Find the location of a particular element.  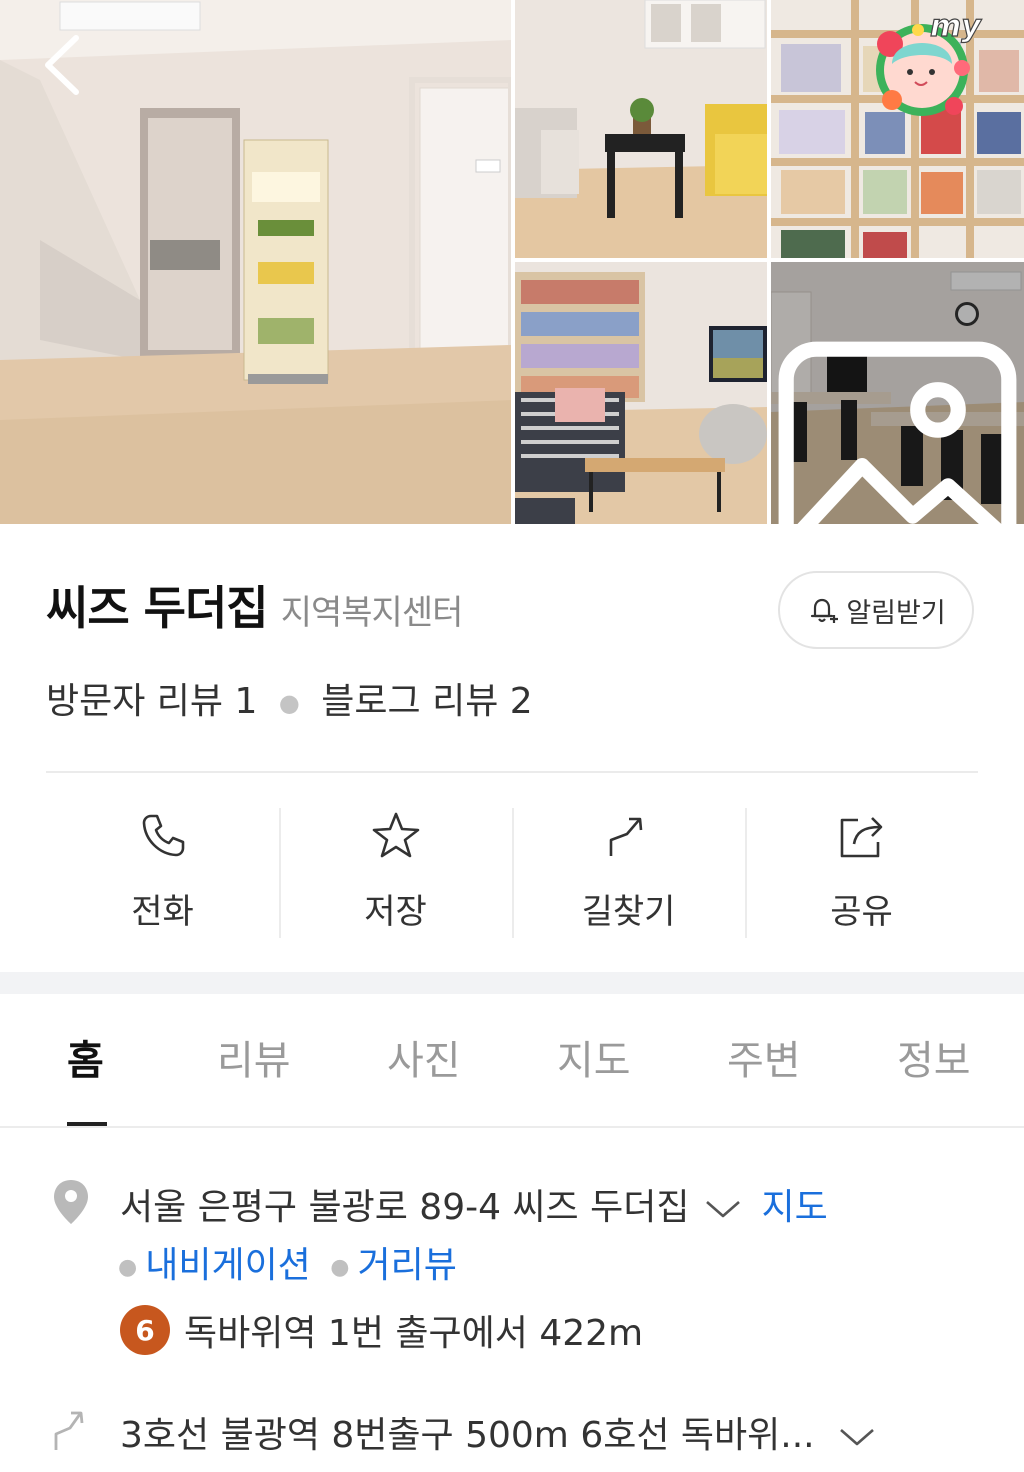

map-link: 지도 is located at coordinates (794, 1207).